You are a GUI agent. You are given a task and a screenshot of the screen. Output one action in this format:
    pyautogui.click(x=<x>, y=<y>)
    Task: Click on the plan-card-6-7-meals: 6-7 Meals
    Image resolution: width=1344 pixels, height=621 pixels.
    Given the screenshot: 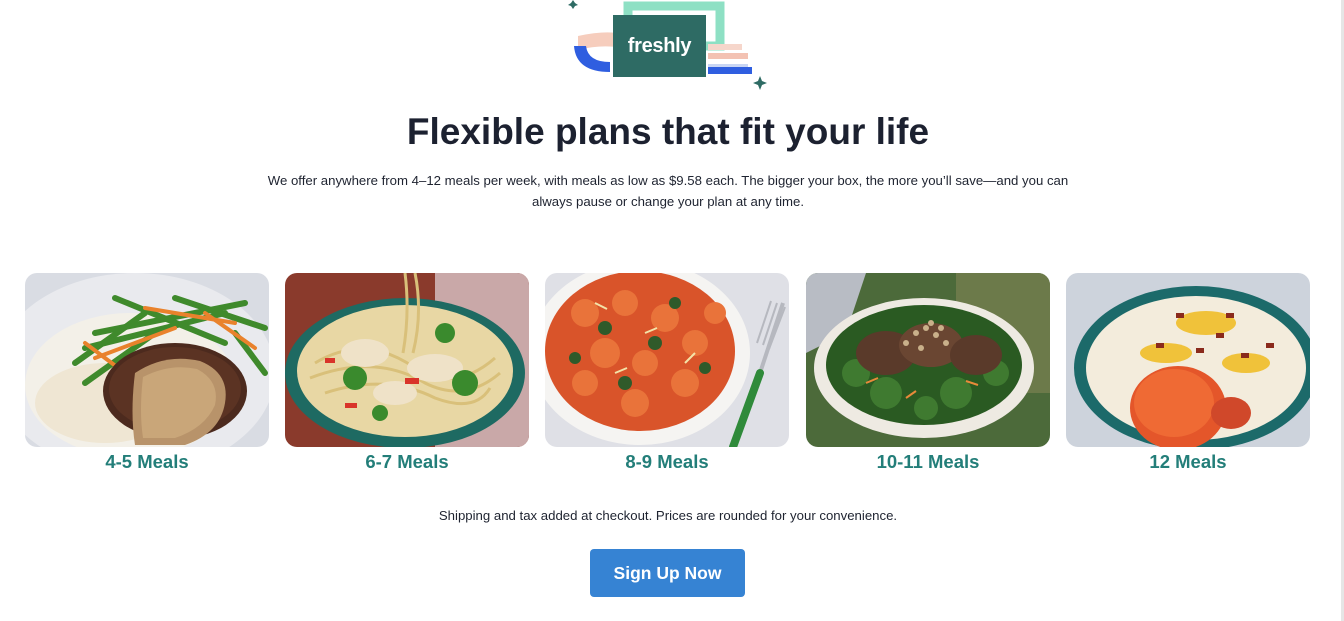 What is the action you would take?
    pyautogui.click(x=407, y=375)
    